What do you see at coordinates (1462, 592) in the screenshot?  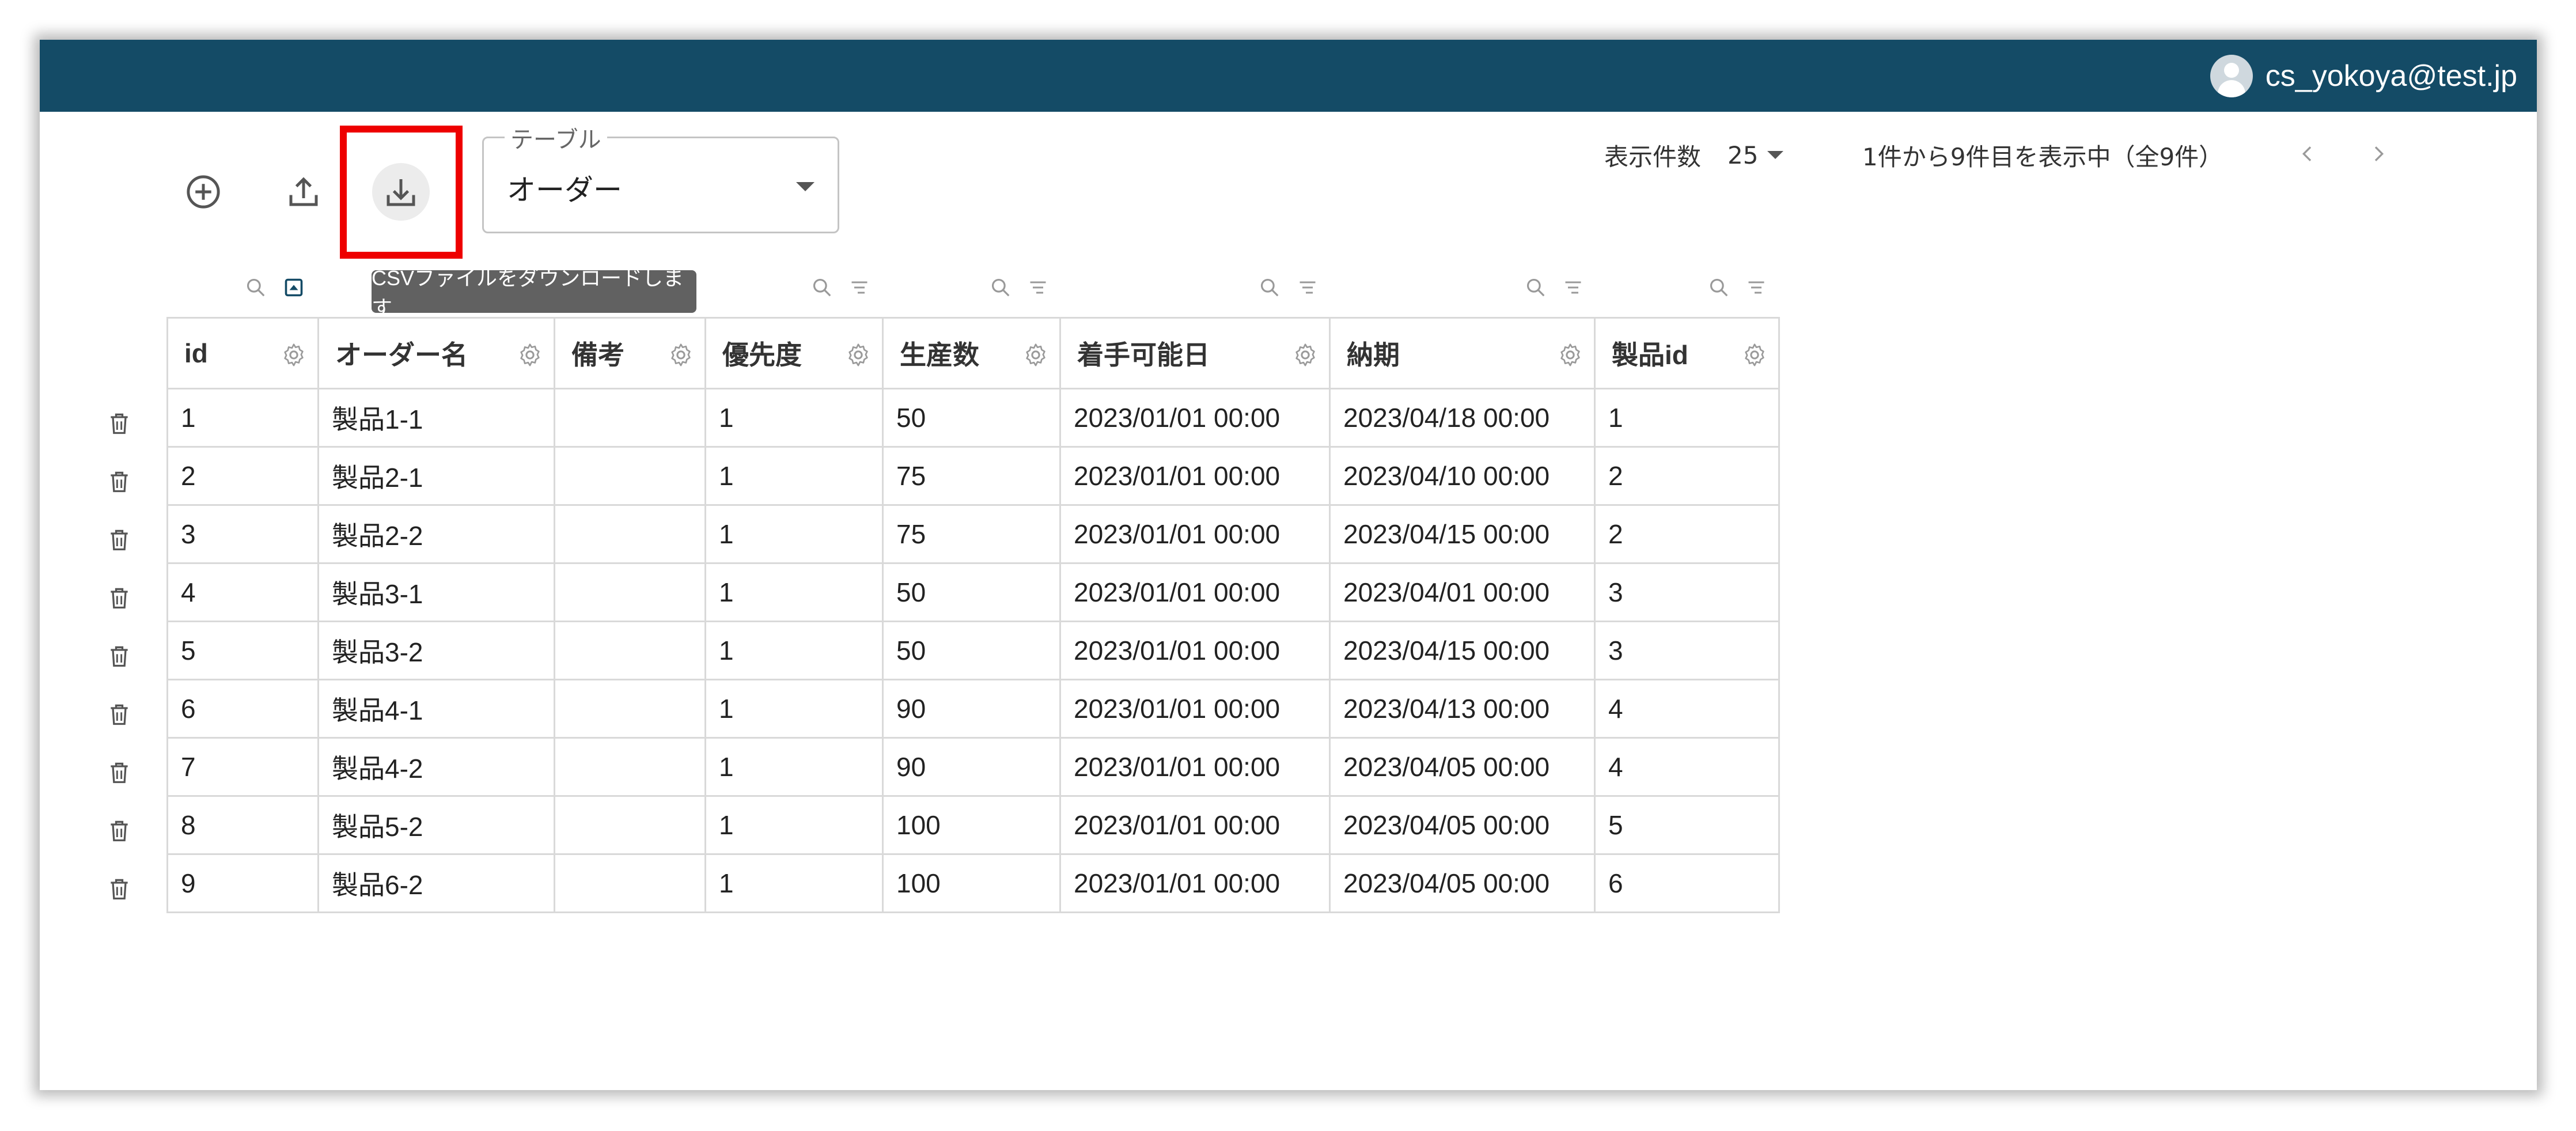 I see `table-cell: 2023/04/01 00:00` at bounding box center [1462, 592].